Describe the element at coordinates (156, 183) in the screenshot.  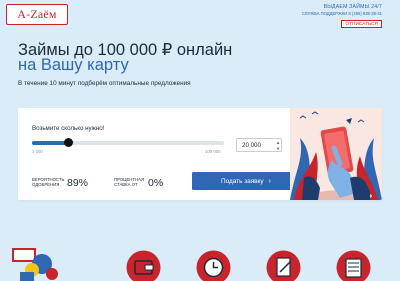
I see `rate-value: 0%` at that location.